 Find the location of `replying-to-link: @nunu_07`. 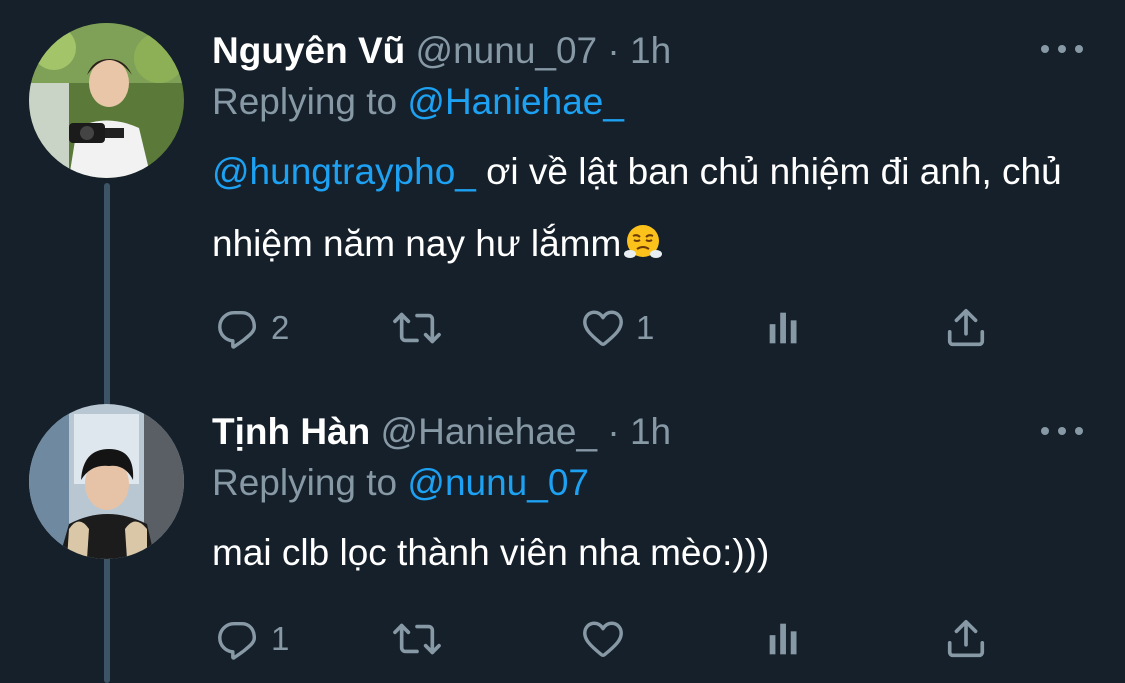

replying-to-link: @nunu_07 is located at coordinates (498, 482).